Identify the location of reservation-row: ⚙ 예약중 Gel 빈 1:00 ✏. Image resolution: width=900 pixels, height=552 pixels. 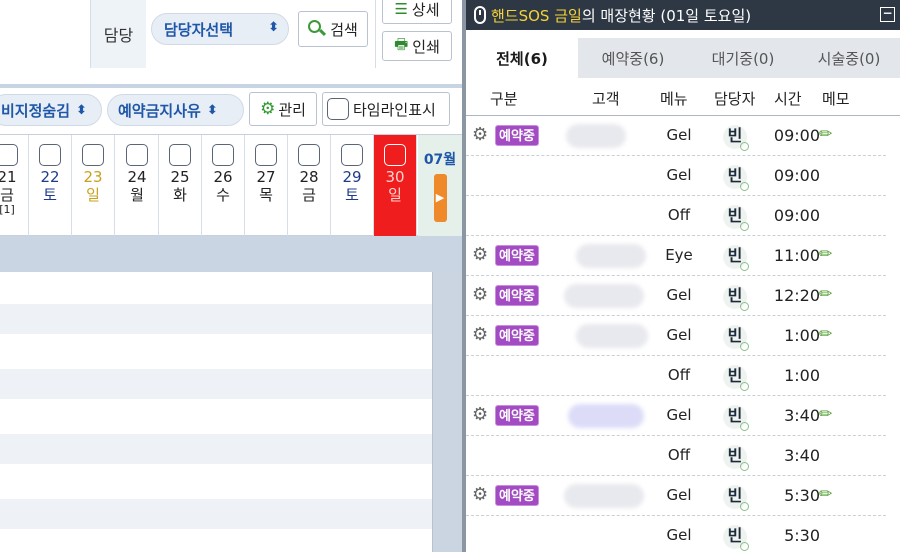
(676, 336).